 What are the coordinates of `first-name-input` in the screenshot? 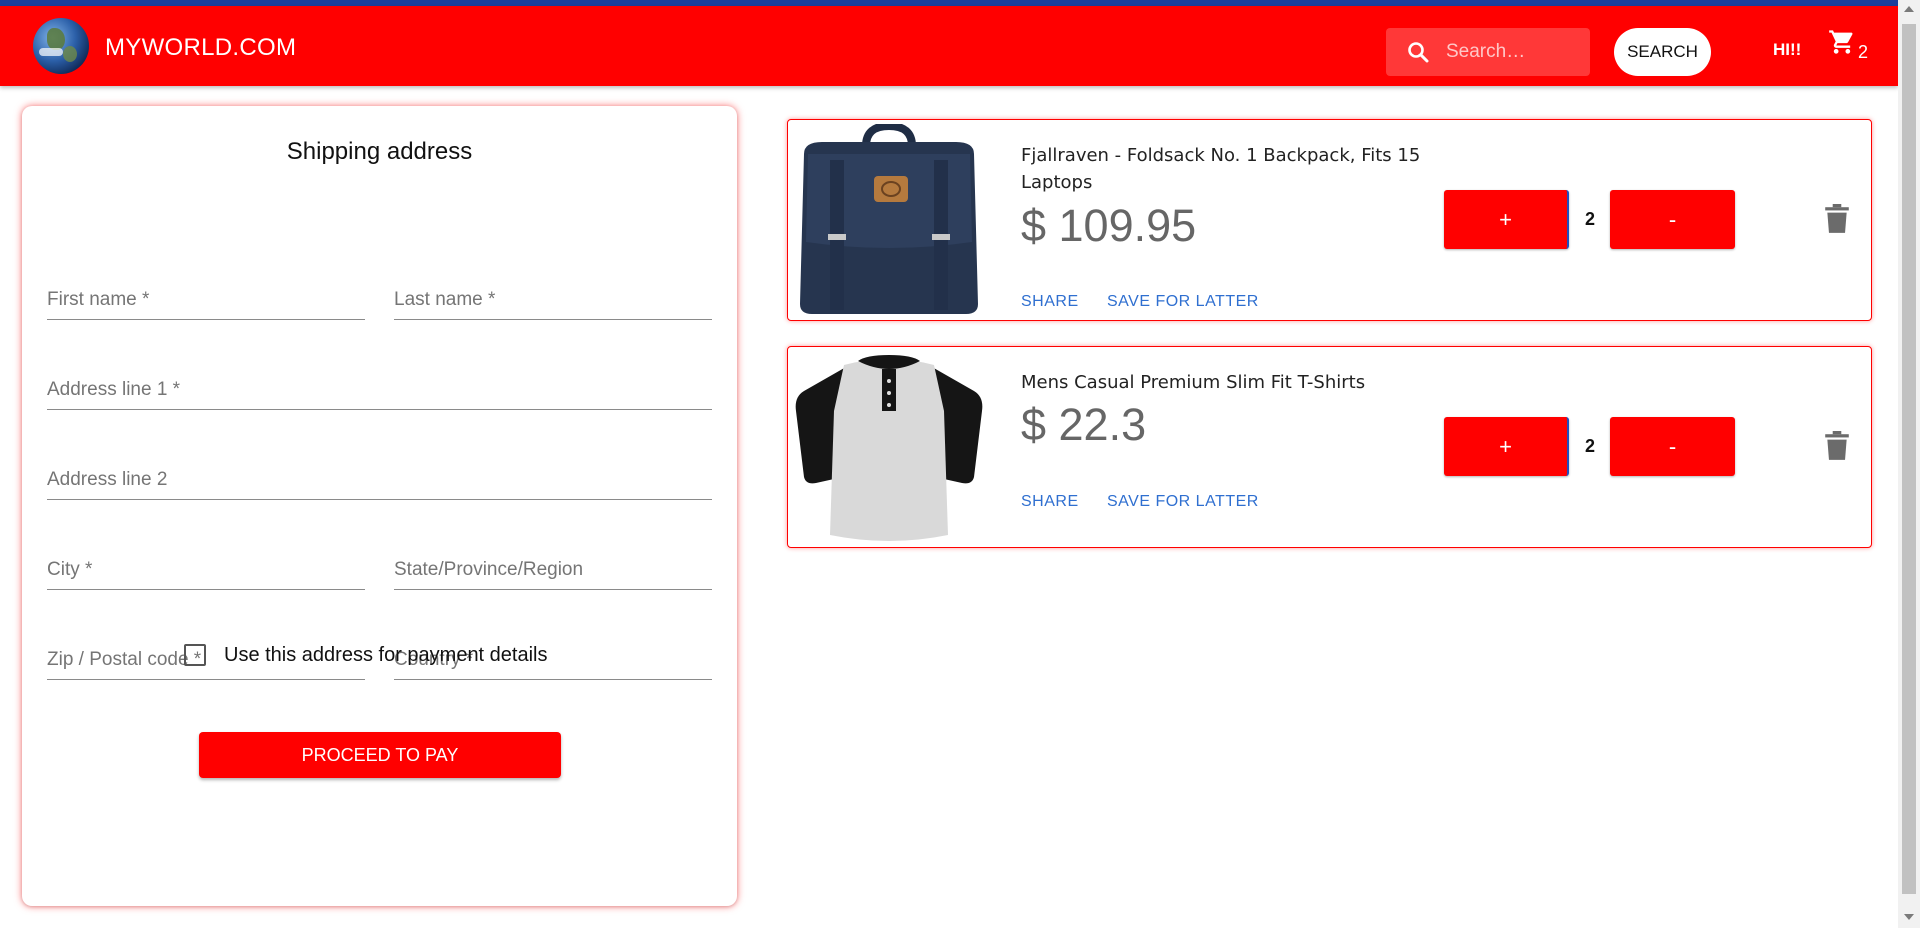 It's located at (206, 302).